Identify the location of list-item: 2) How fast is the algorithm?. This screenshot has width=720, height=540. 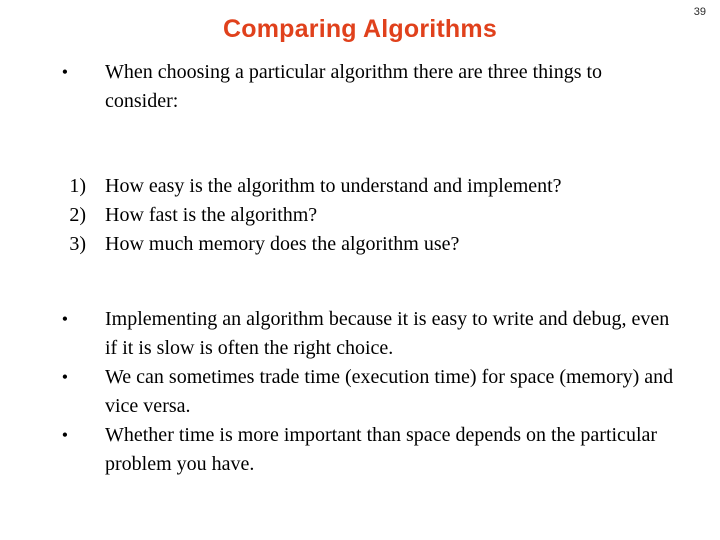
(360, 215).